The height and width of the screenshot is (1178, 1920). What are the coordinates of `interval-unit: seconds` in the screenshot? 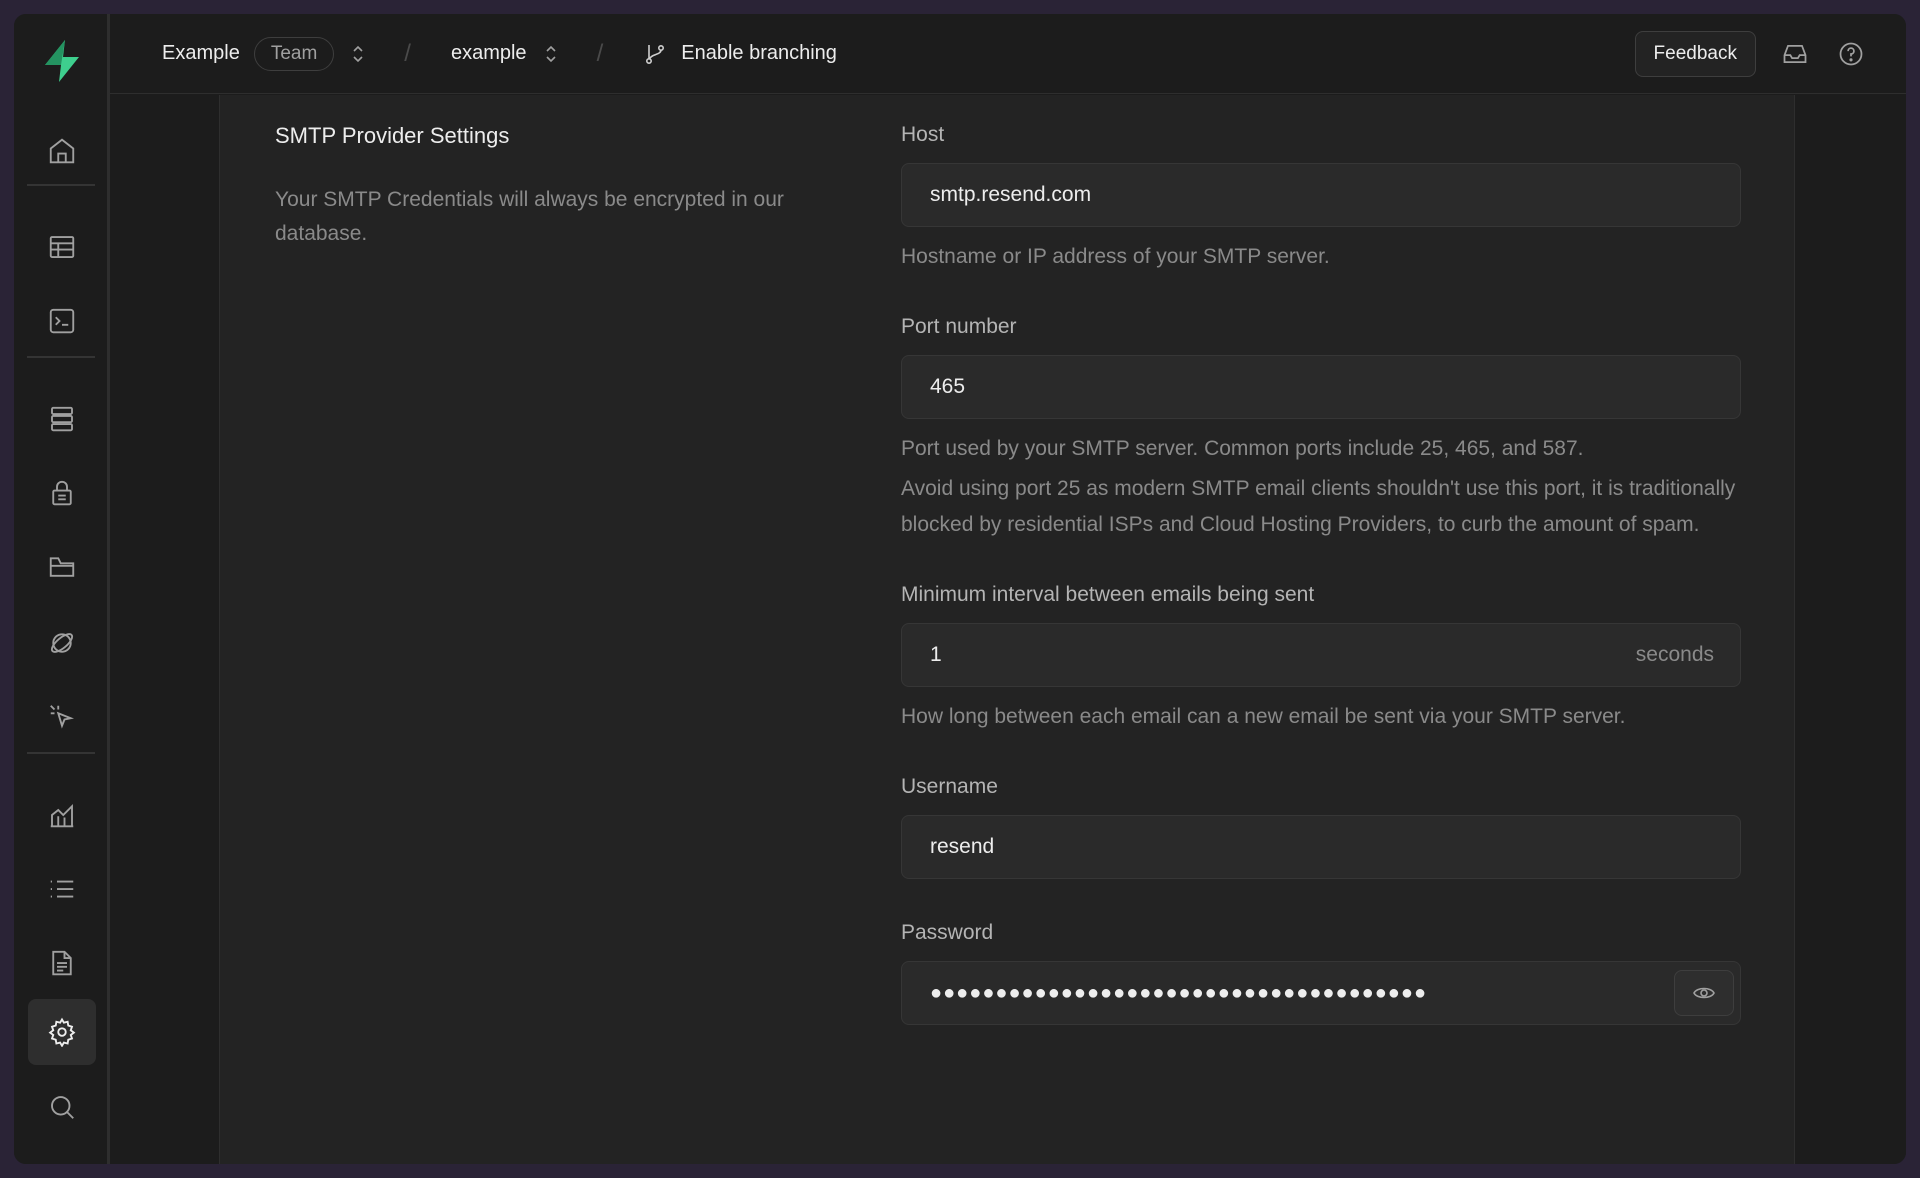 It's located at (1674, 654).